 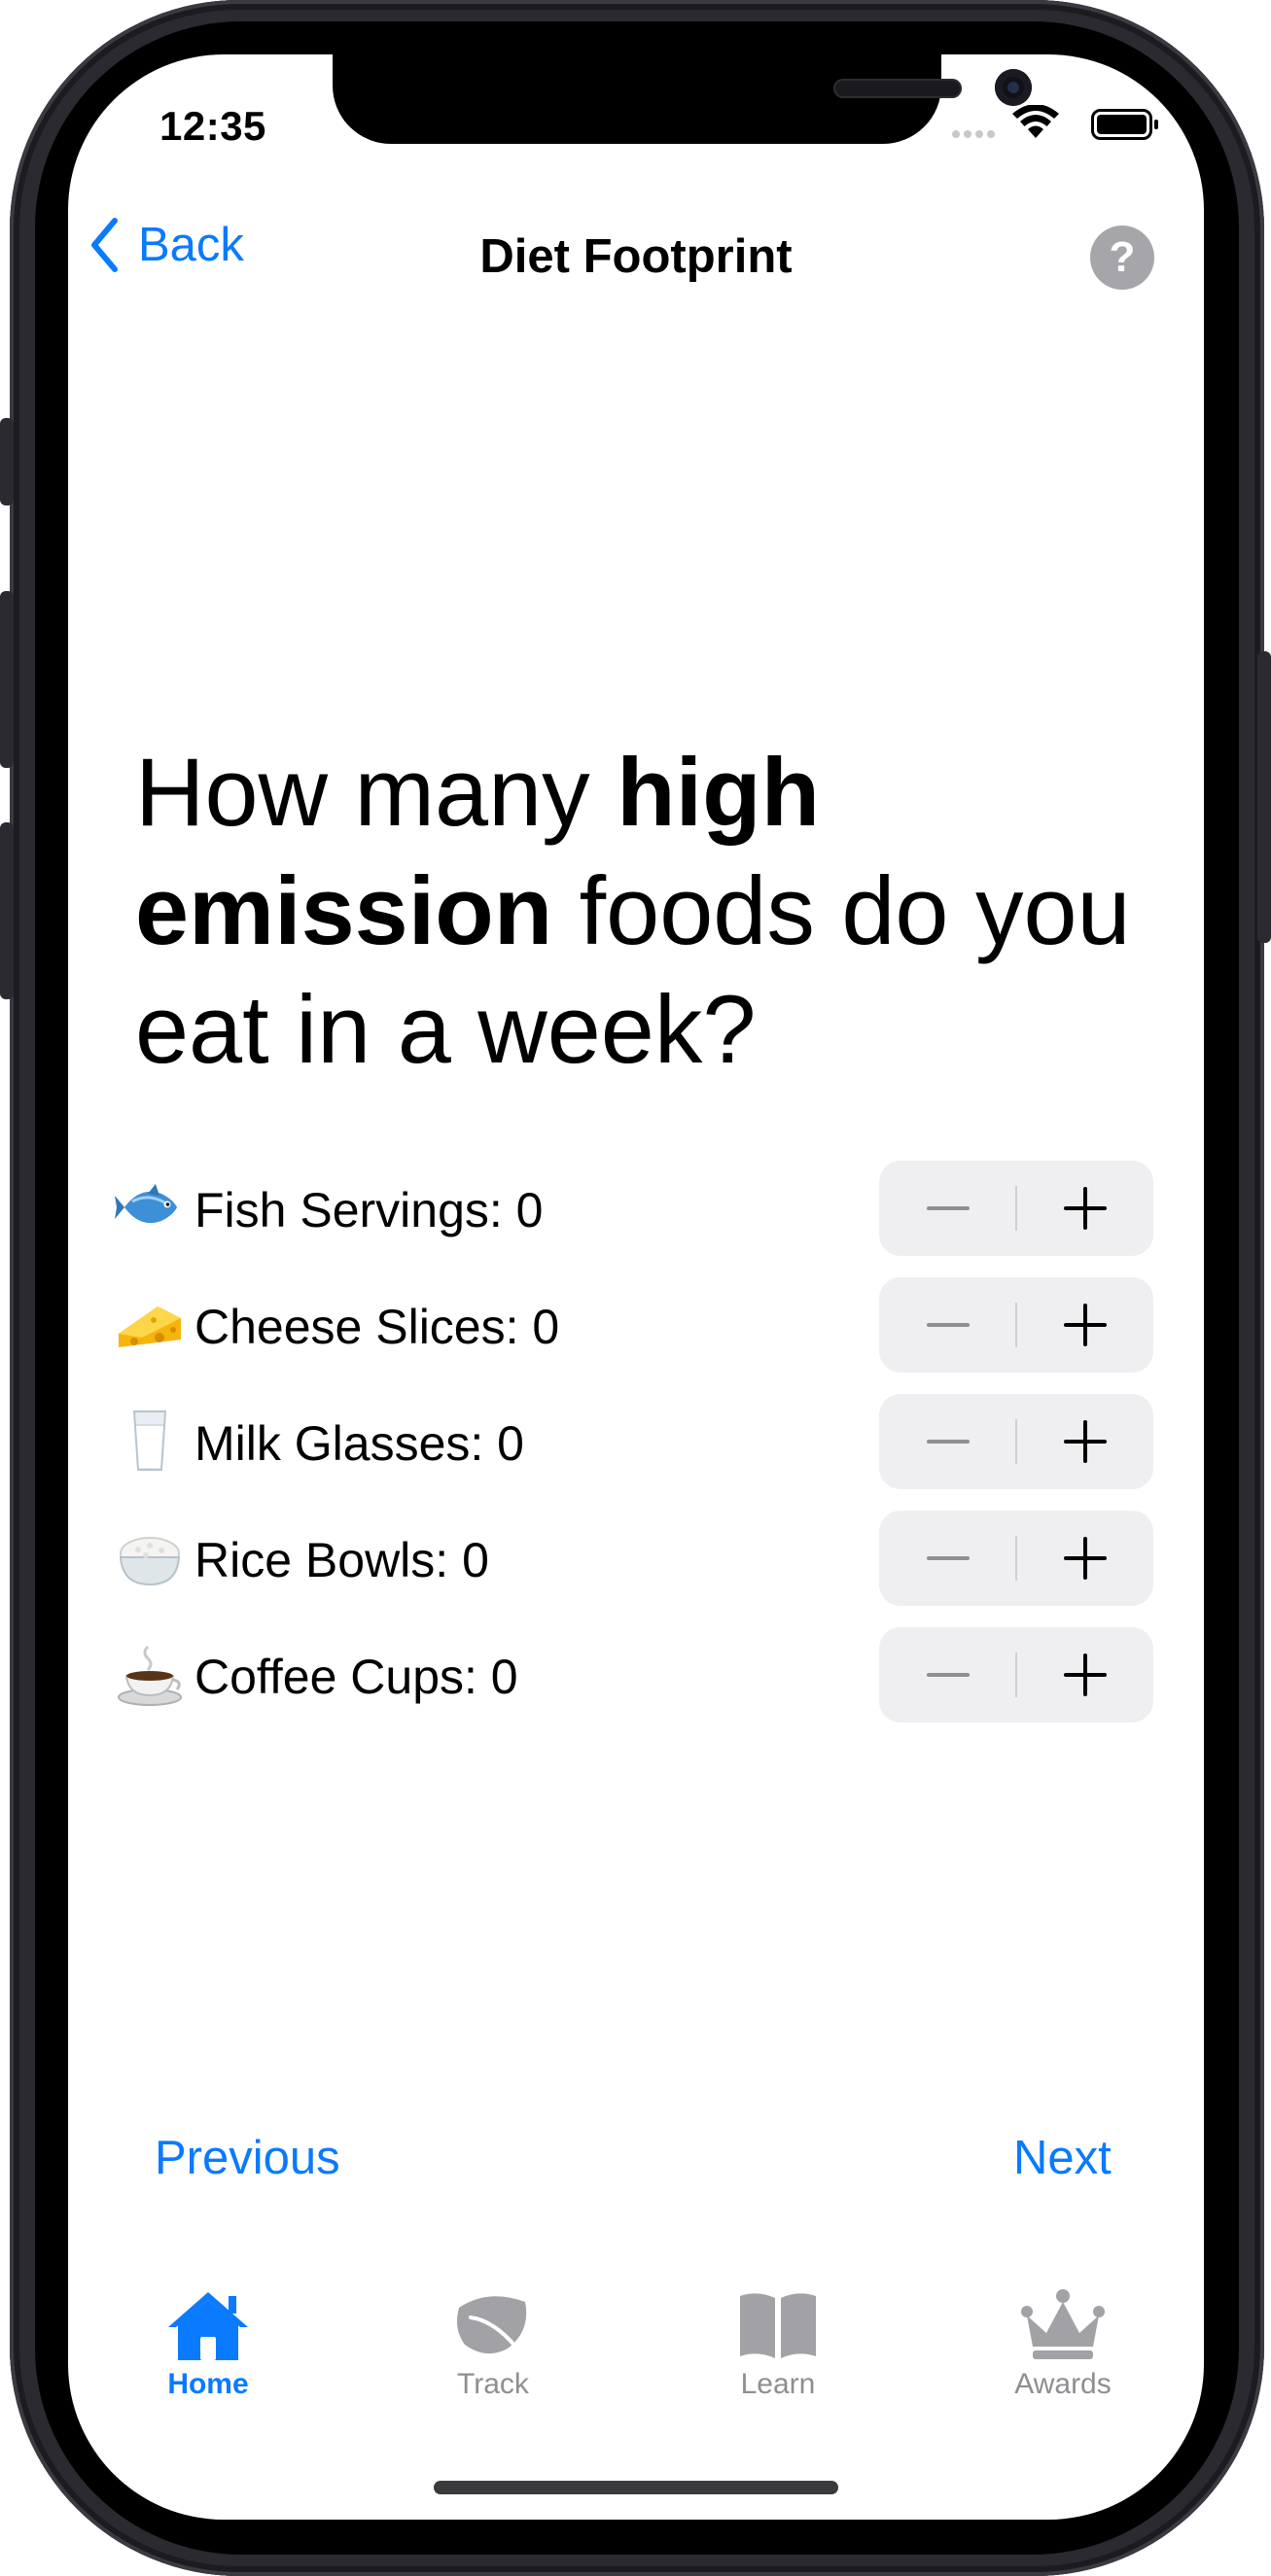 I want to click on volume-up-button, so click(x=7, y=679).